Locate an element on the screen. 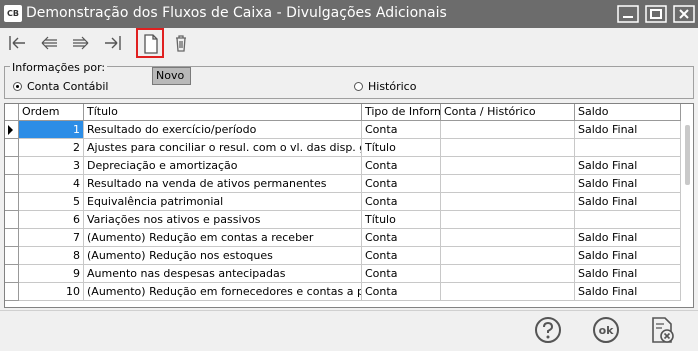 The height and width of the screenshot is (351, 698). header-indicator is located at coordinates (12, 112).